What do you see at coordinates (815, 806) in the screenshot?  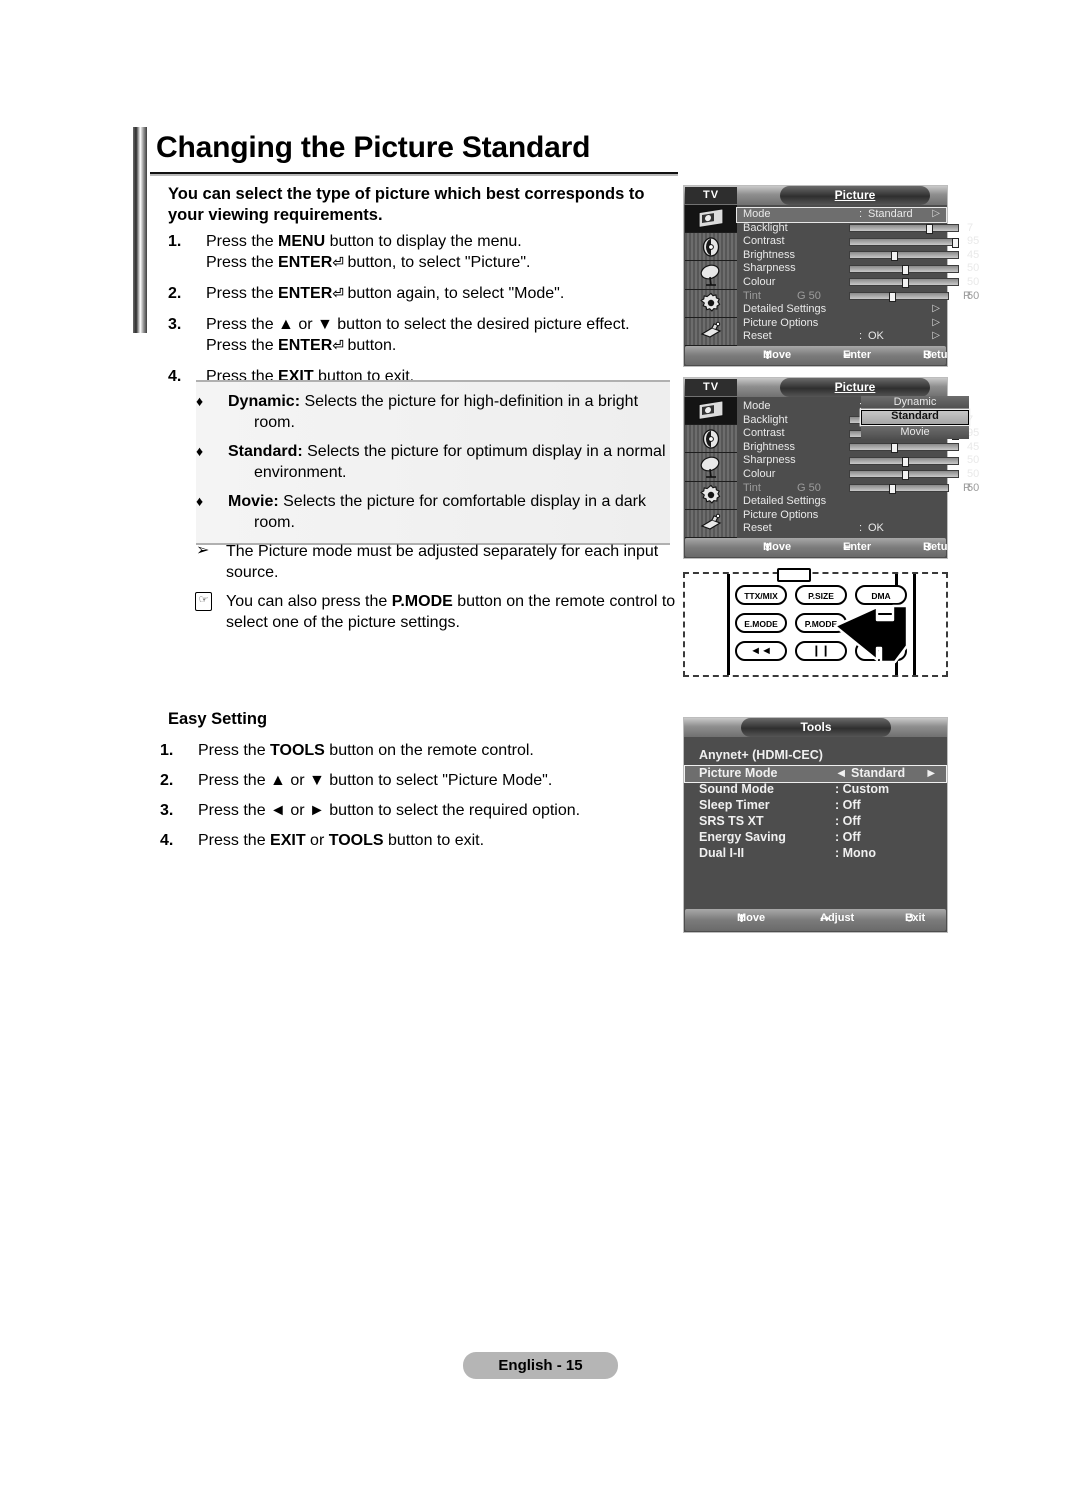 I see `tools-row-sleep-timer: Sleep Timer : Off` at bounding box center [815, 806].